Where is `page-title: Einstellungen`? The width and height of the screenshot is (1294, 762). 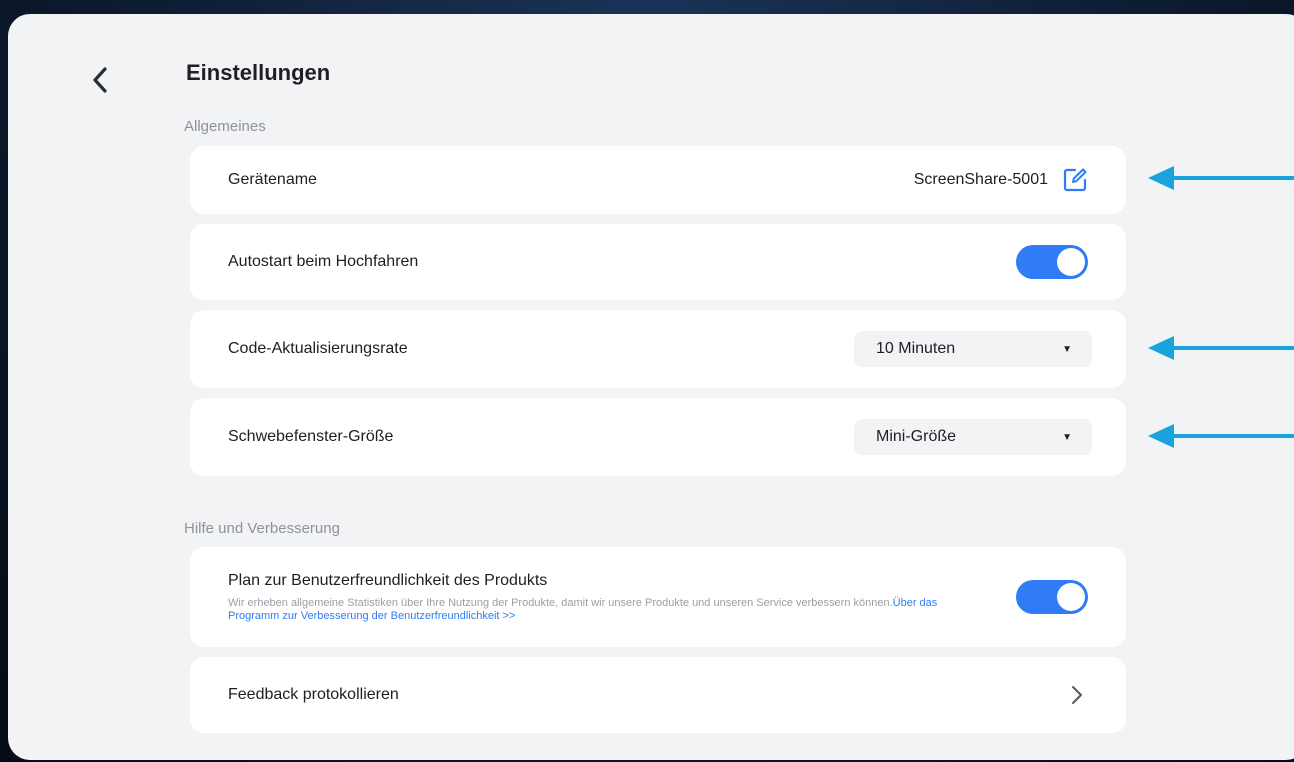 page-title: Einstellungen is located at coordinates (258, 72).